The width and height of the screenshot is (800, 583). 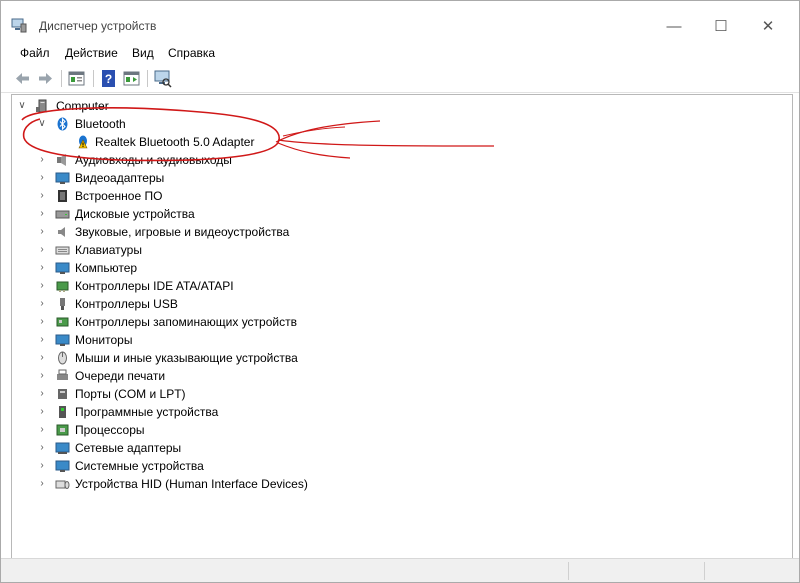 What do you see at coordinates (120, 178) in the screenshot?
I see `tree-category-label: Видеоадаптеры` at bounding box center [120, 178].